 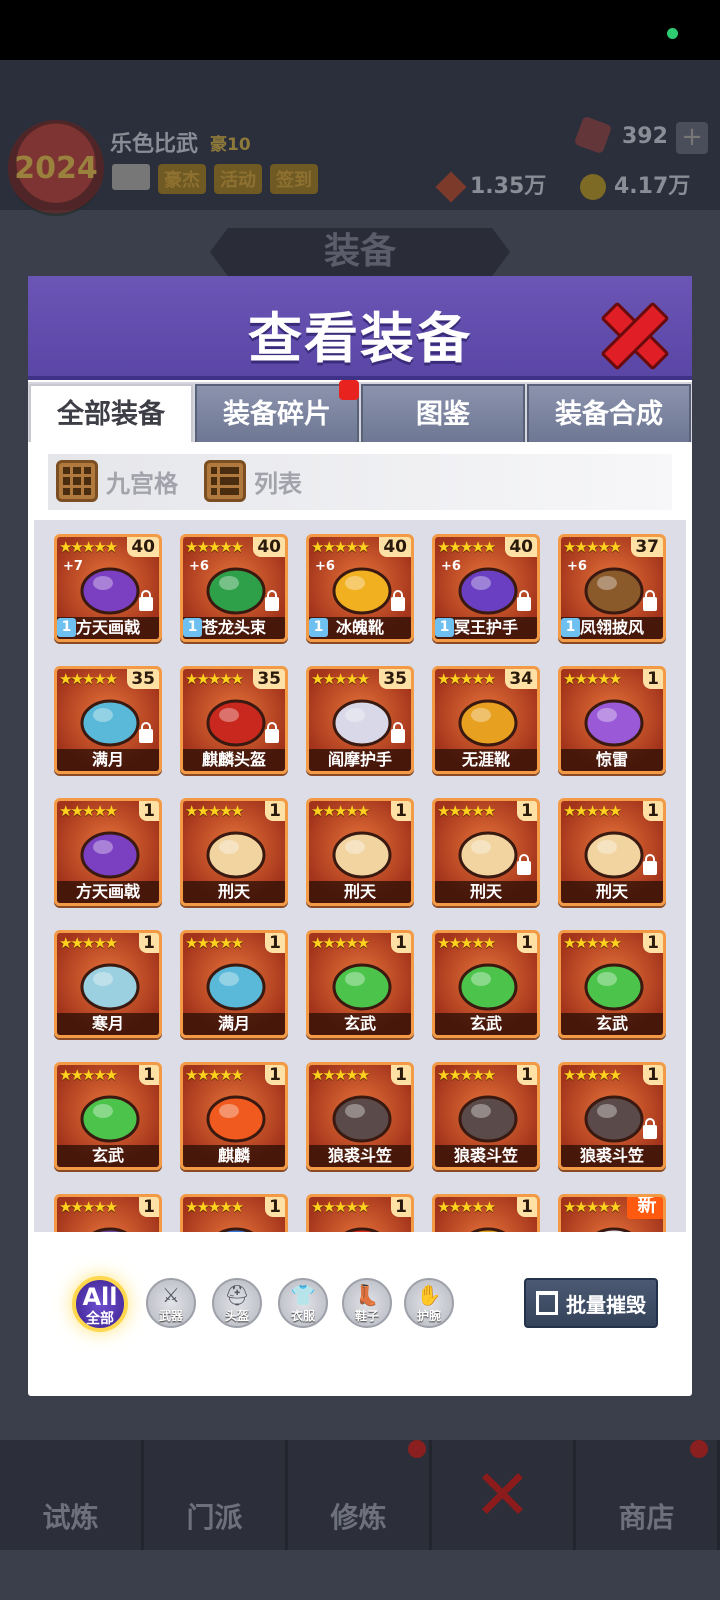 I want to click on player-name: 乐色比武, so click(x=154, y=144).